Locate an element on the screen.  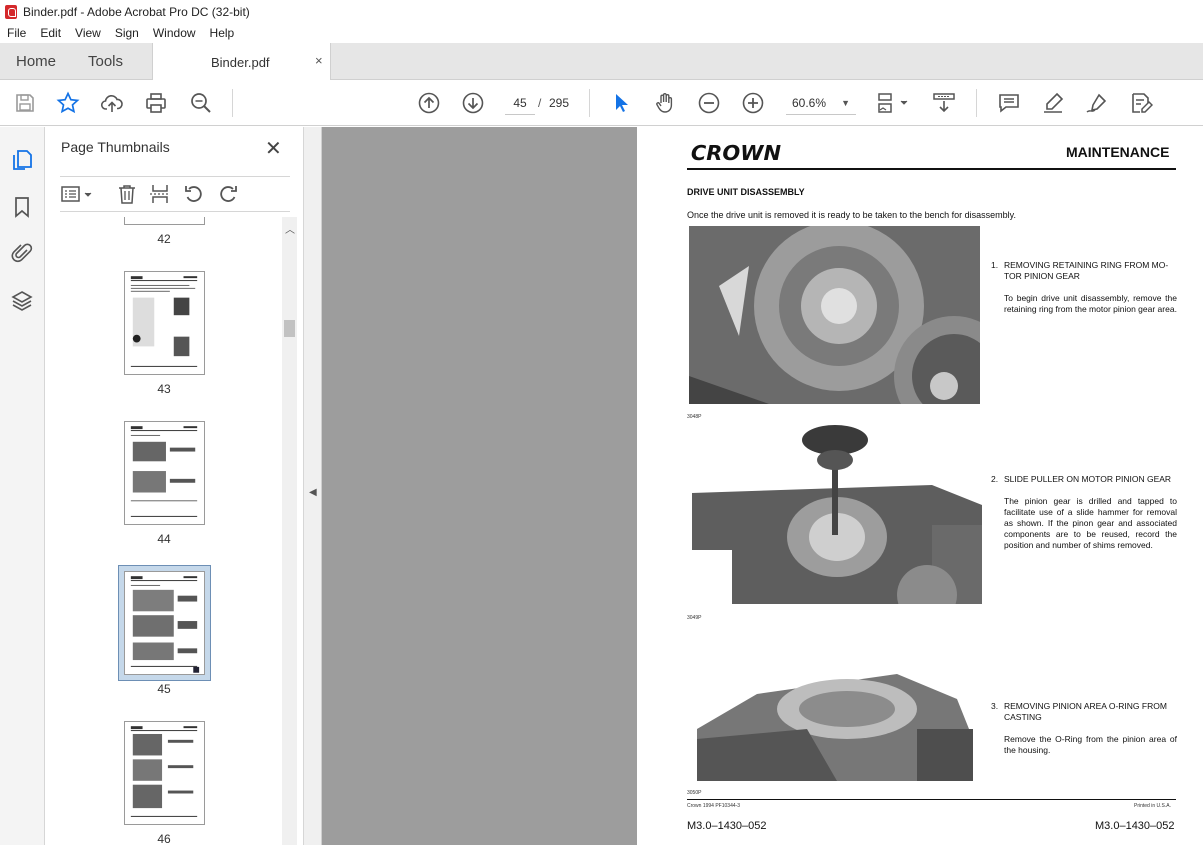
star-icon is located at coordinates (68, 103).